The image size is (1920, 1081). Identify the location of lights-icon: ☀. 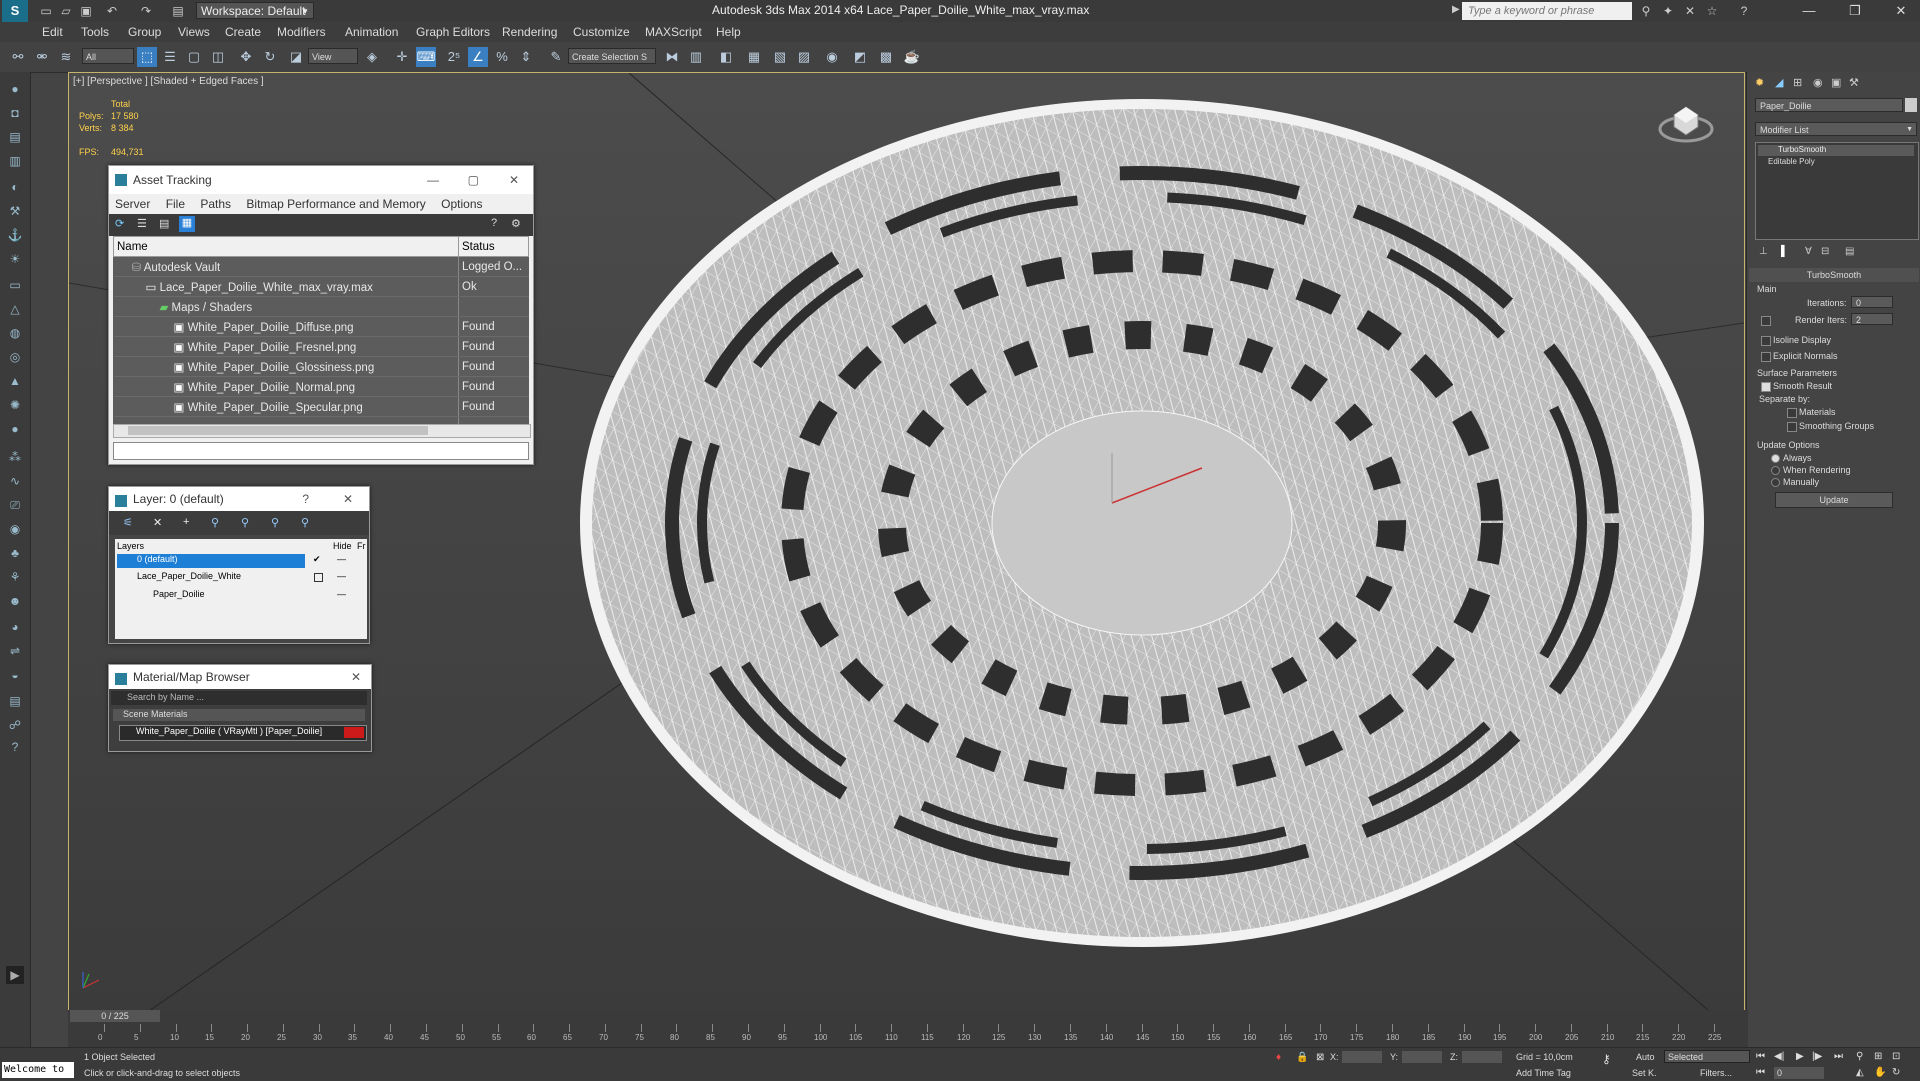
(15, 259).